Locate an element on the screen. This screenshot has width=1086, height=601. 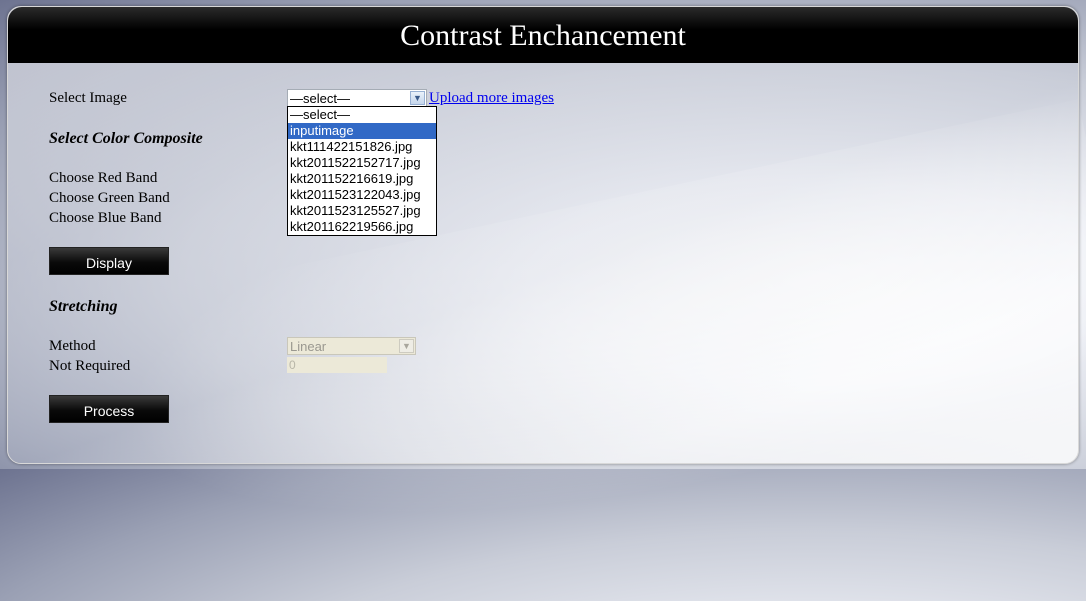
page-title: Contrast Enchancement is located at coordinates (543, 35).